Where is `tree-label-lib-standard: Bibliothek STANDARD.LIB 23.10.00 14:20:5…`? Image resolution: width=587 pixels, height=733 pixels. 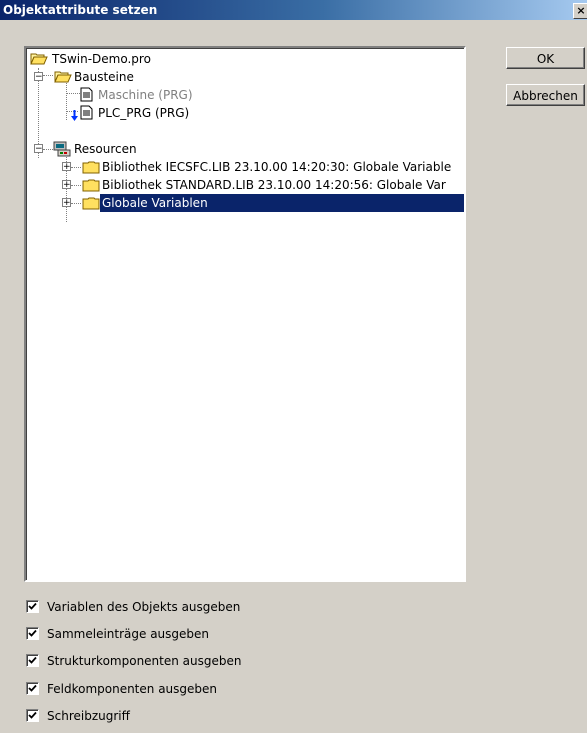
tree-label-lib-standard: Bibliothek STANDARD.LIB 23.10.00 14:20:5… is located at coordinates (274, 185).